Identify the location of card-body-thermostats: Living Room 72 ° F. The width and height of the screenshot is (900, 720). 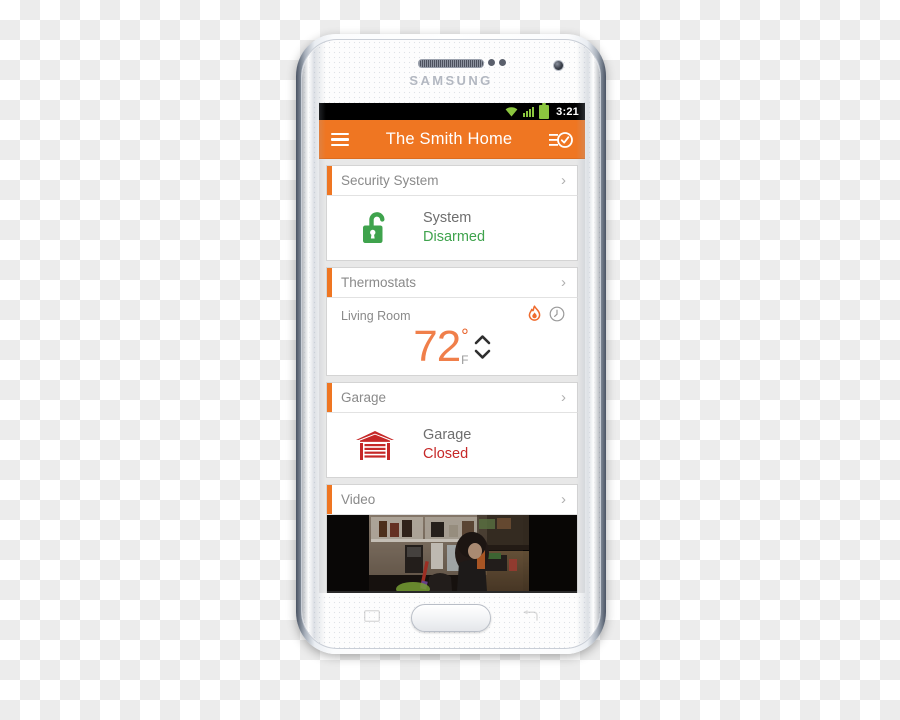
(452, 337).